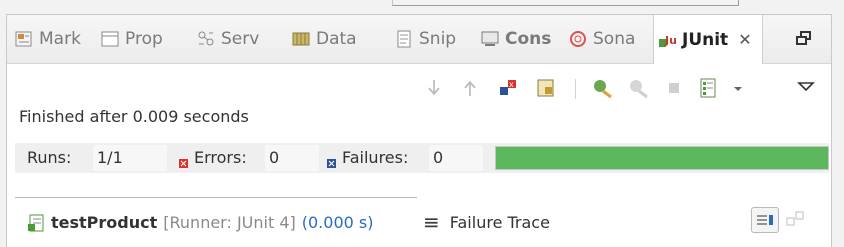  I want to click on previous-failure-icon, so click(470, 88).